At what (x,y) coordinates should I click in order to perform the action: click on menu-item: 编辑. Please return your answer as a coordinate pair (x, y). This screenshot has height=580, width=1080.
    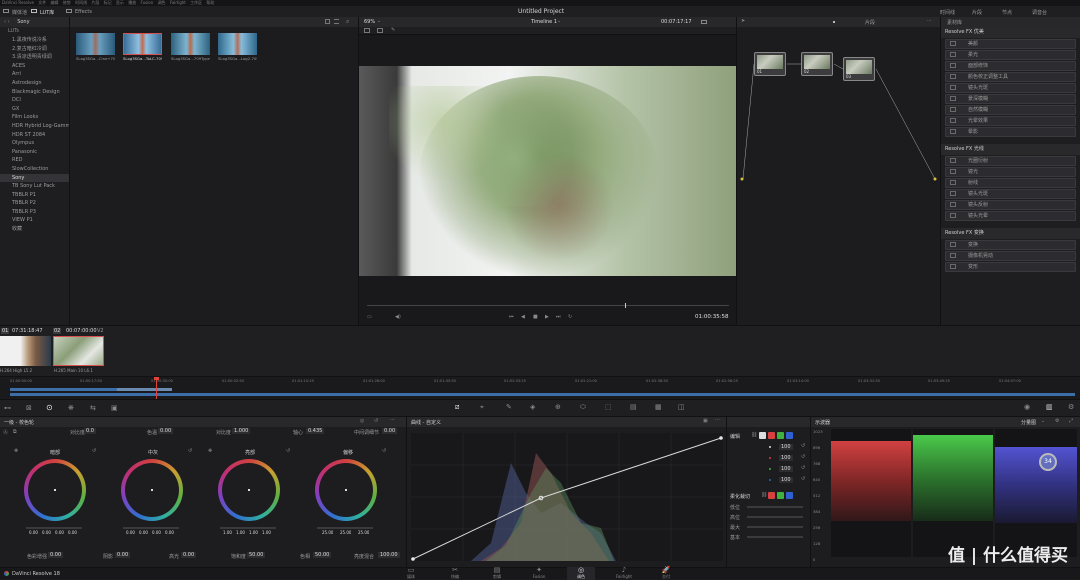
    Looking at the image, I should click on (55, 2).